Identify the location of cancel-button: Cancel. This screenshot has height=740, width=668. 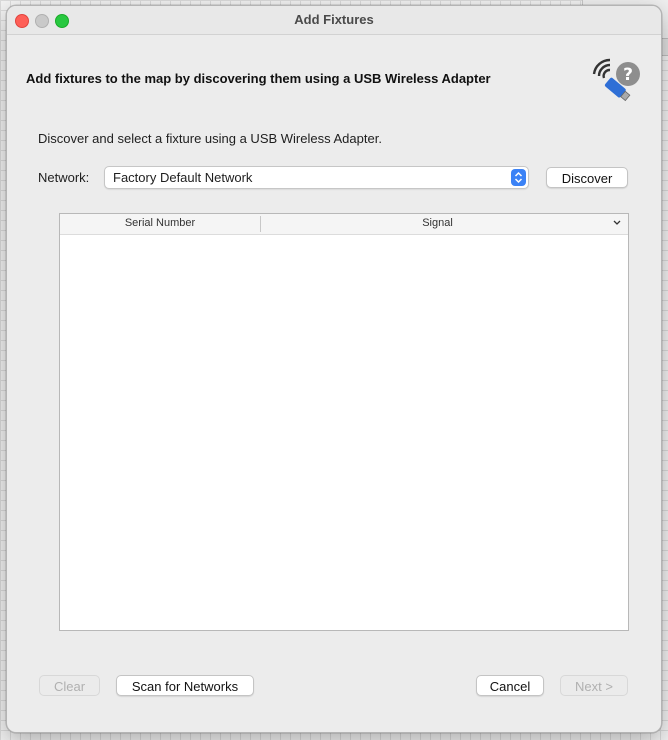
(510, 685).